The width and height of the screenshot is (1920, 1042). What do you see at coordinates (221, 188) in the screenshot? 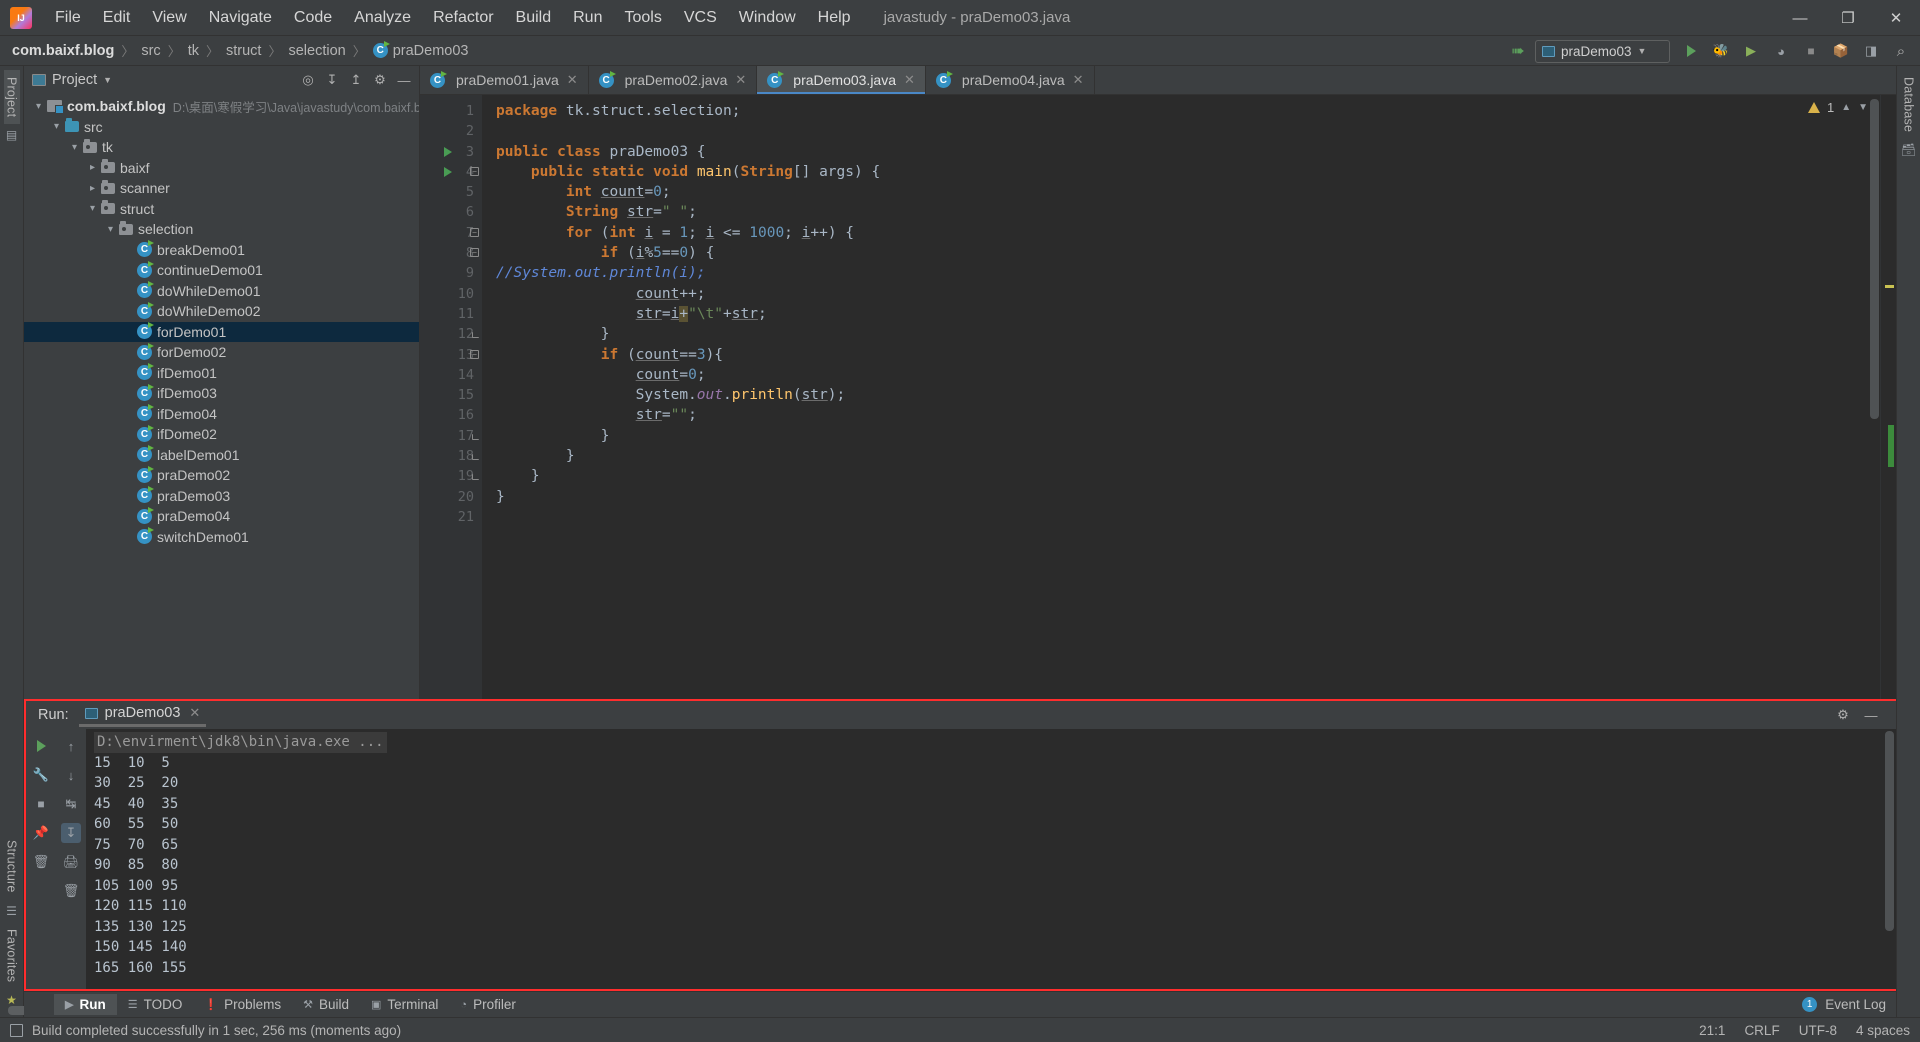
I see `tree-node-scanner: ▸ scanner` at bounding box center [221, 188].